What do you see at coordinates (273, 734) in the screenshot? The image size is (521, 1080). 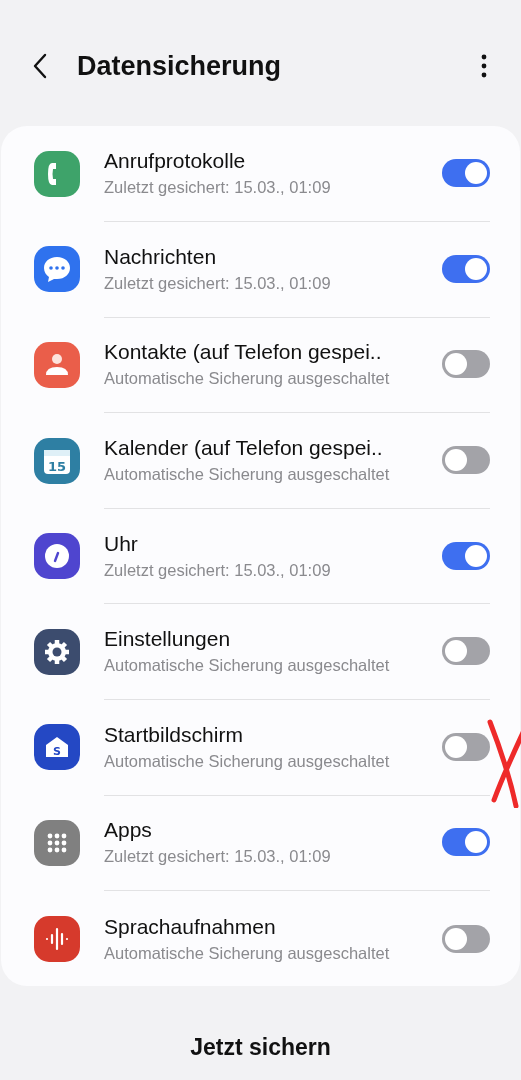 I see `item-title: Startbildschirm` at bounding box center [273, 734].